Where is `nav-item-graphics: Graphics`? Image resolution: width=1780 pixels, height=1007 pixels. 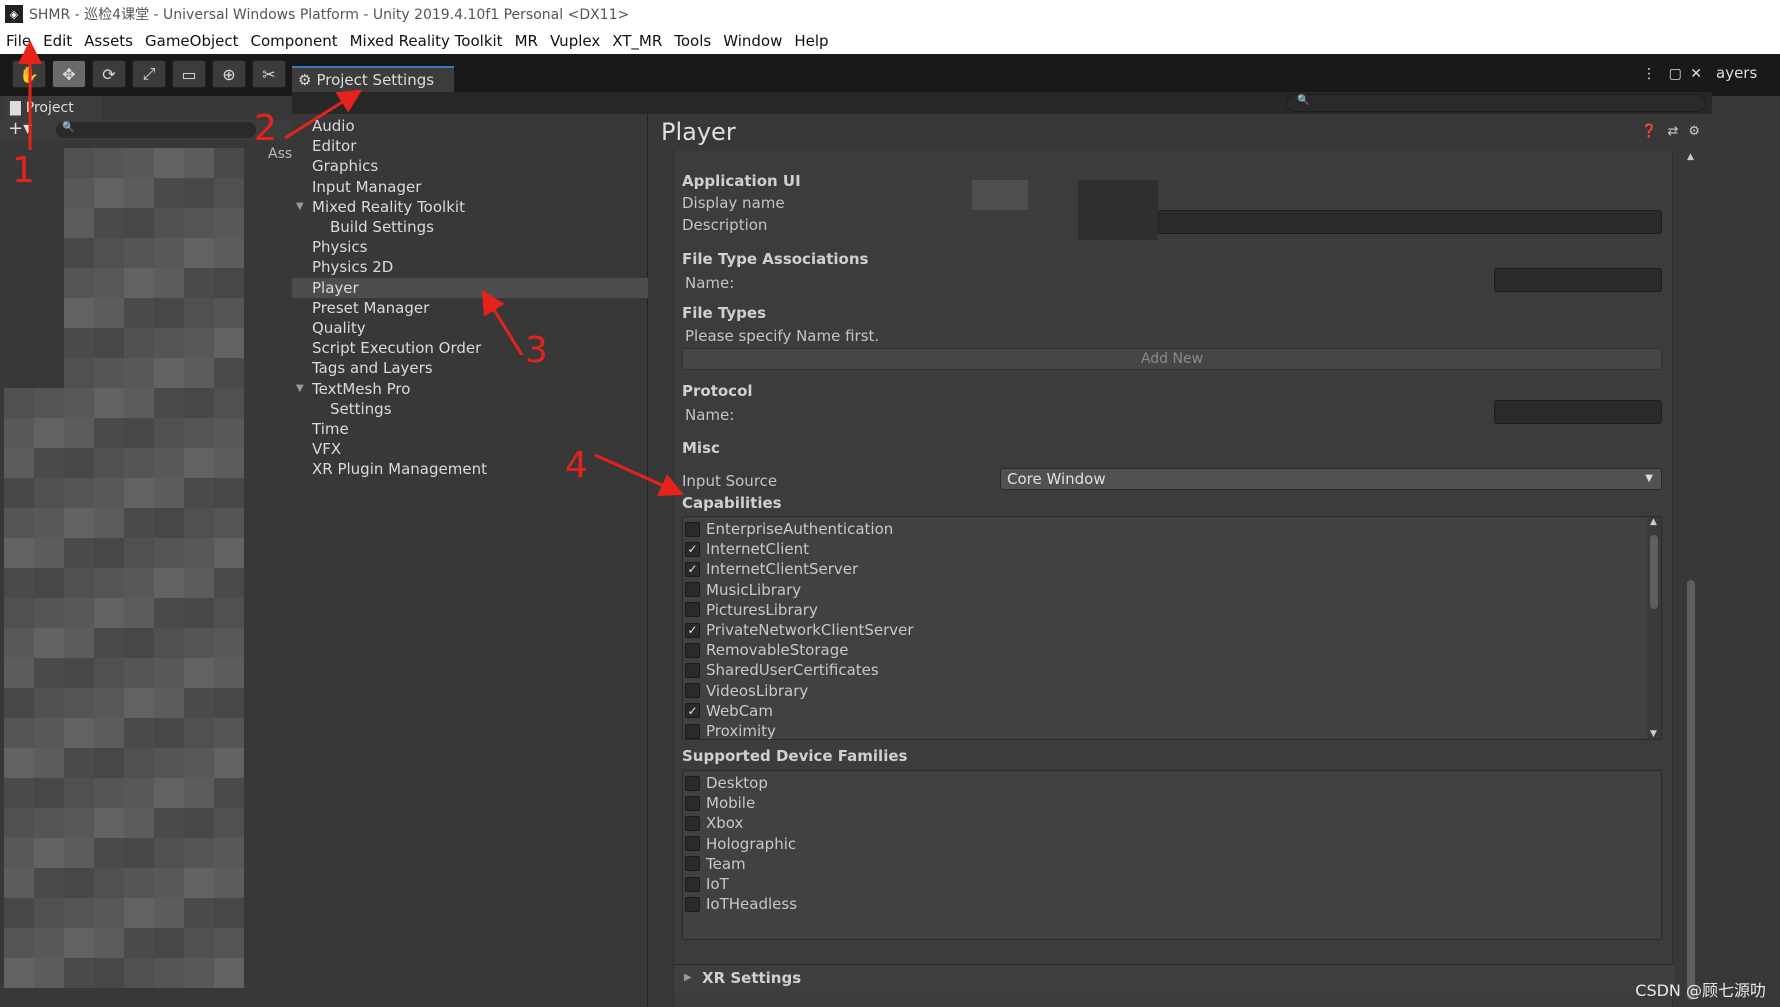
nav-item-graphics: Graphics is located at coordinates (345, 166).